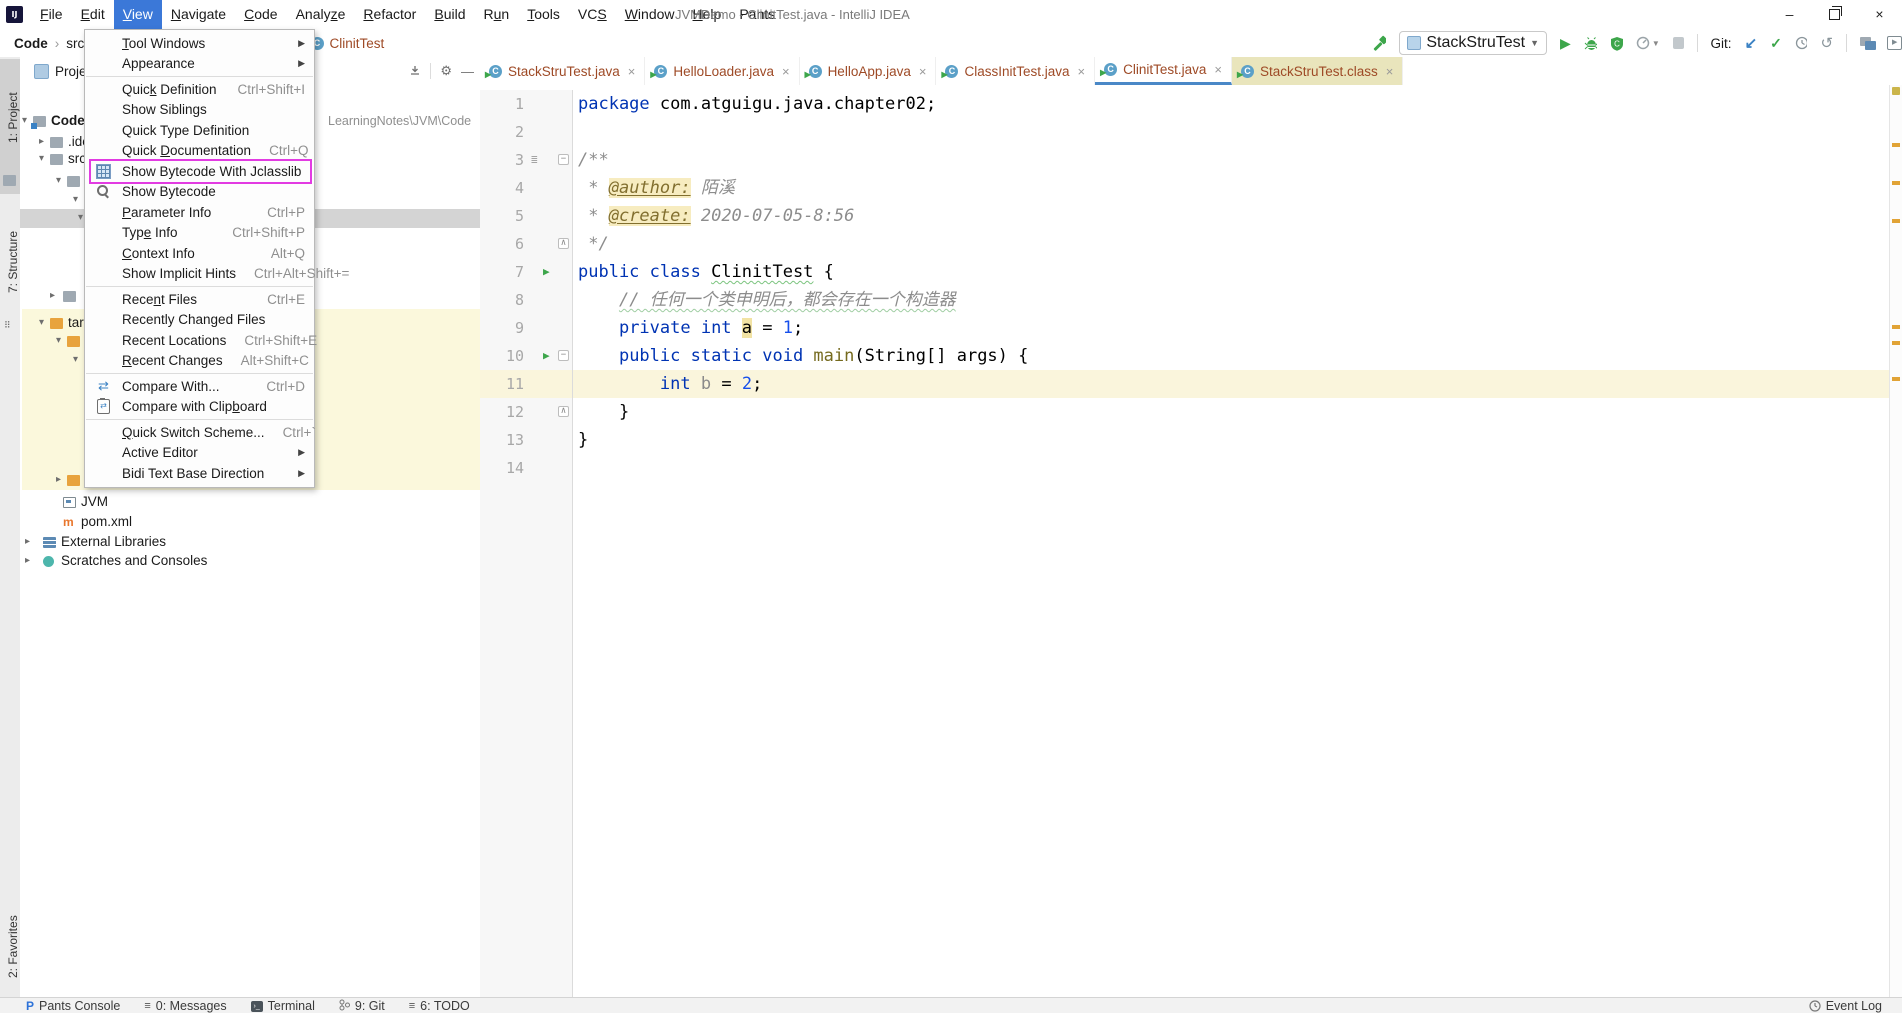 This screenshot has width=1902, height=1013. I want to click on git-update-icon: ↙, so click(1751, 43).